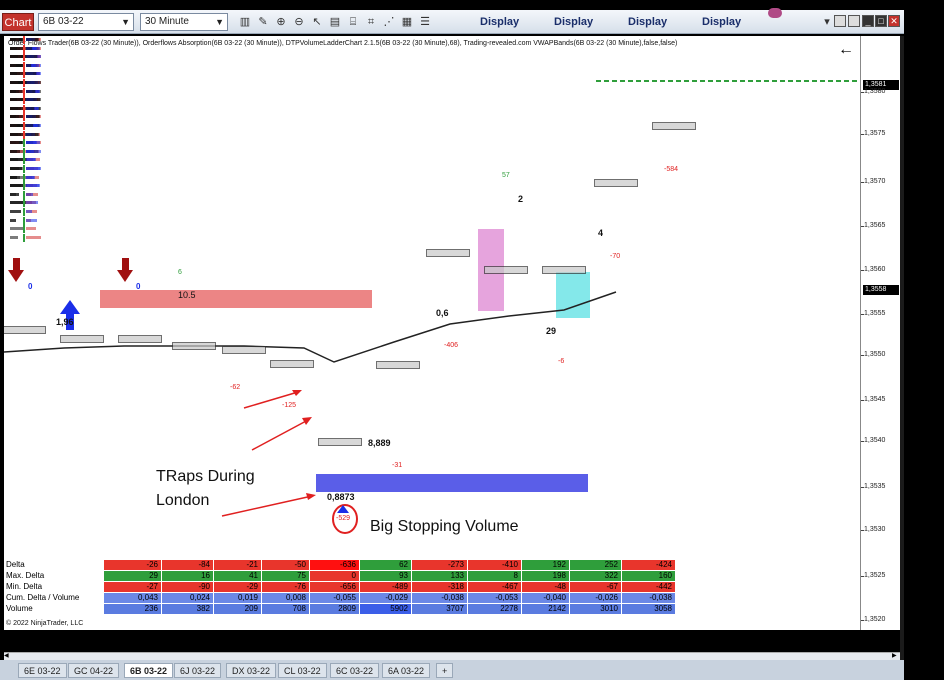  What do you see at coordinates (386, 576) in the screenshot?
I see `stats-cell: 93` at bounding box center [386, 576].